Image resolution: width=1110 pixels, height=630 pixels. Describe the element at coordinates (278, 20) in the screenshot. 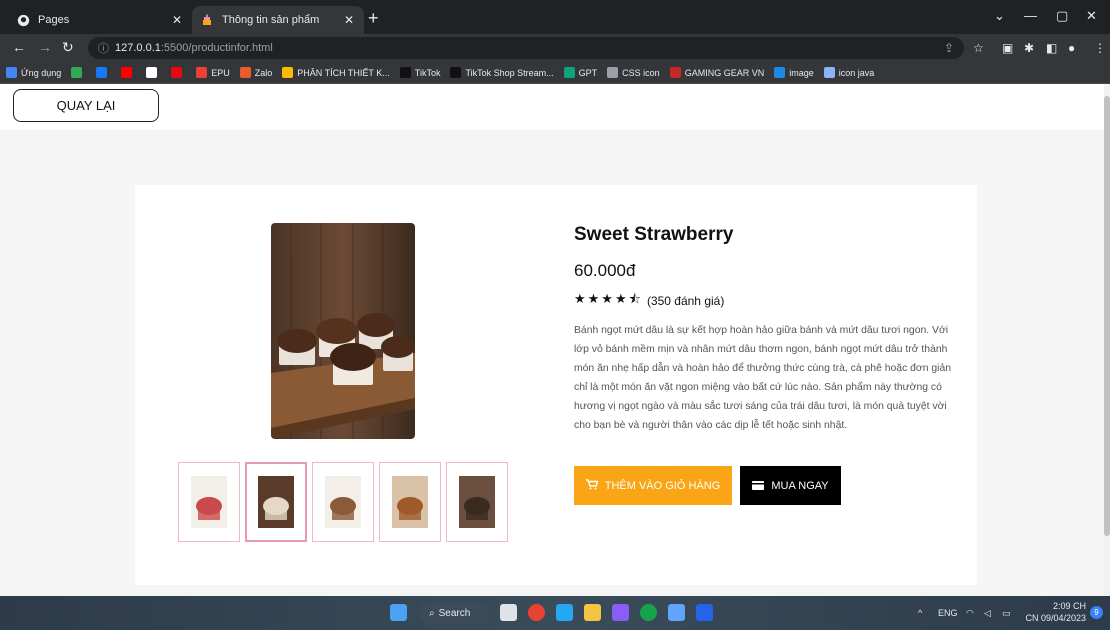

I see `tab-product-info: Thông tin sản phẩm ✕` at that location.